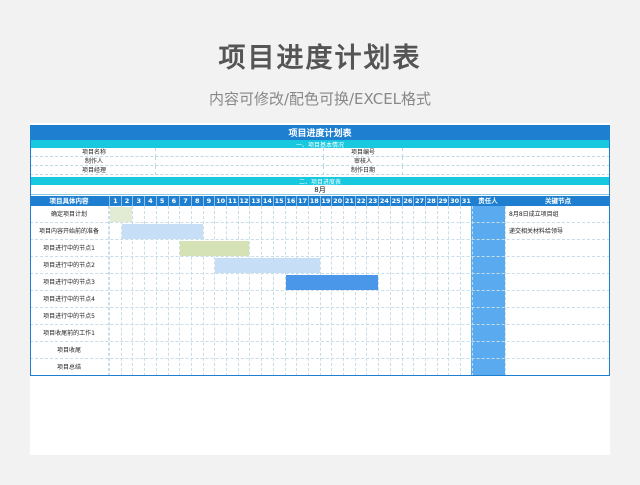 The image size is (640, 485). Describe the element at coordinates (442, 201) in the screenshot. I see `header-day: 29` at that location.